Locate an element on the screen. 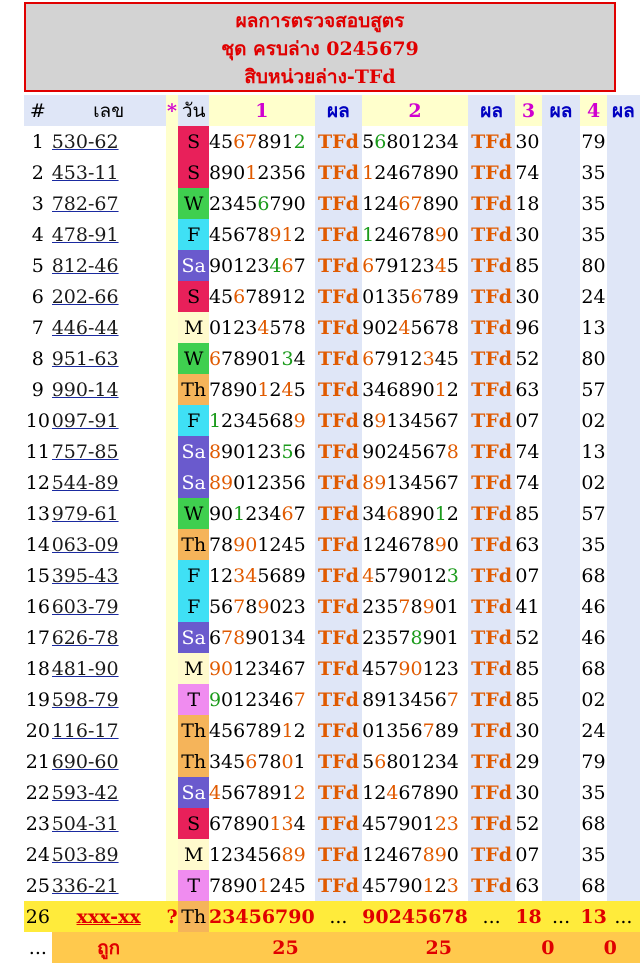 The width and height of the screenshot is (640, 977). row-set-1: 78901245 is located at coordinates (261, 389).